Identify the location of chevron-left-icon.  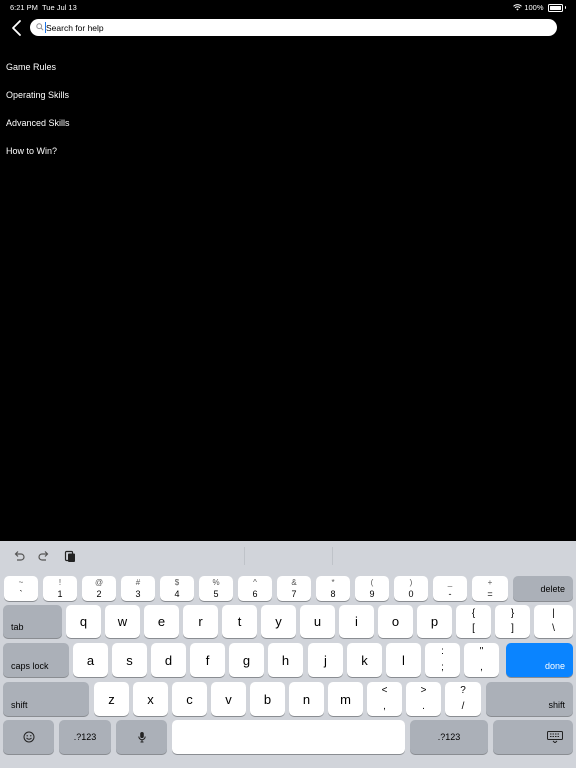
(16, 28).